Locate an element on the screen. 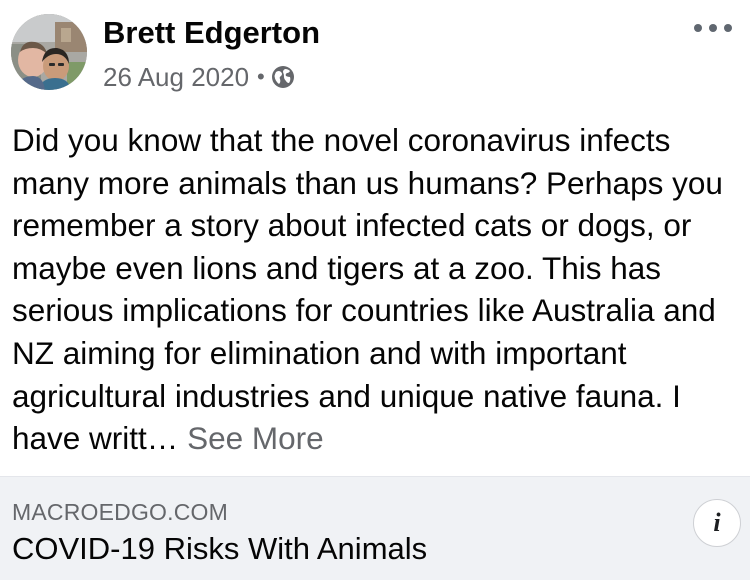 The height and width of the screenshot is (580, 750). avatar-photo is located at coordinates (49, 52).